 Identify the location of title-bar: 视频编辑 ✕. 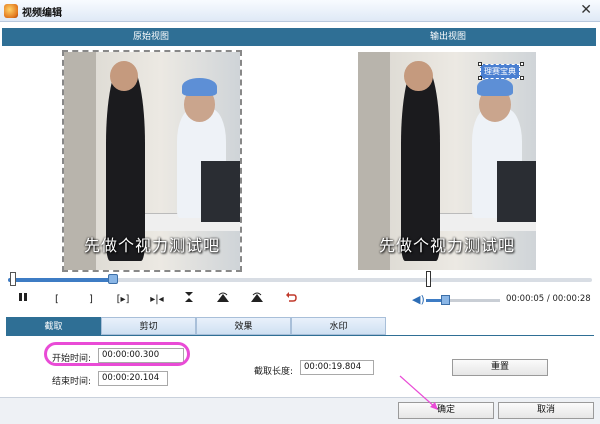
(300, 11).